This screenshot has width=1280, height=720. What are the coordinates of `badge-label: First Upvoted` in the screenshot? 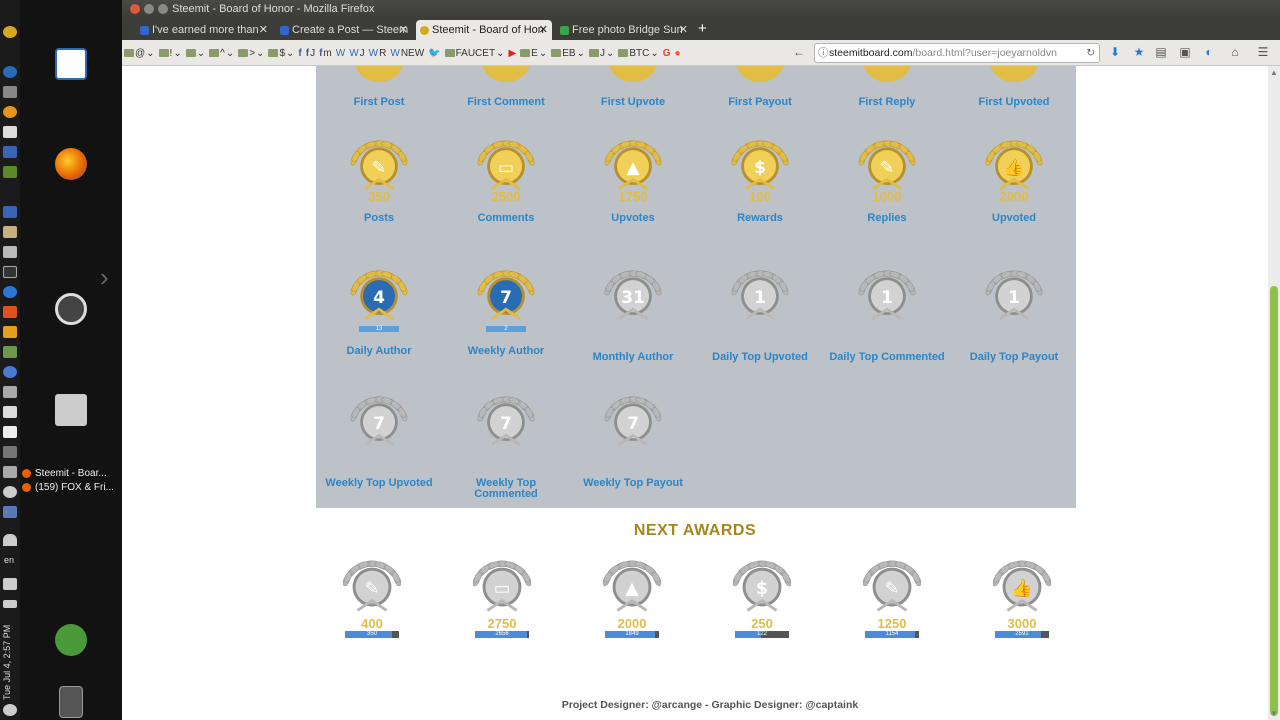 It's located at (1014, 102).